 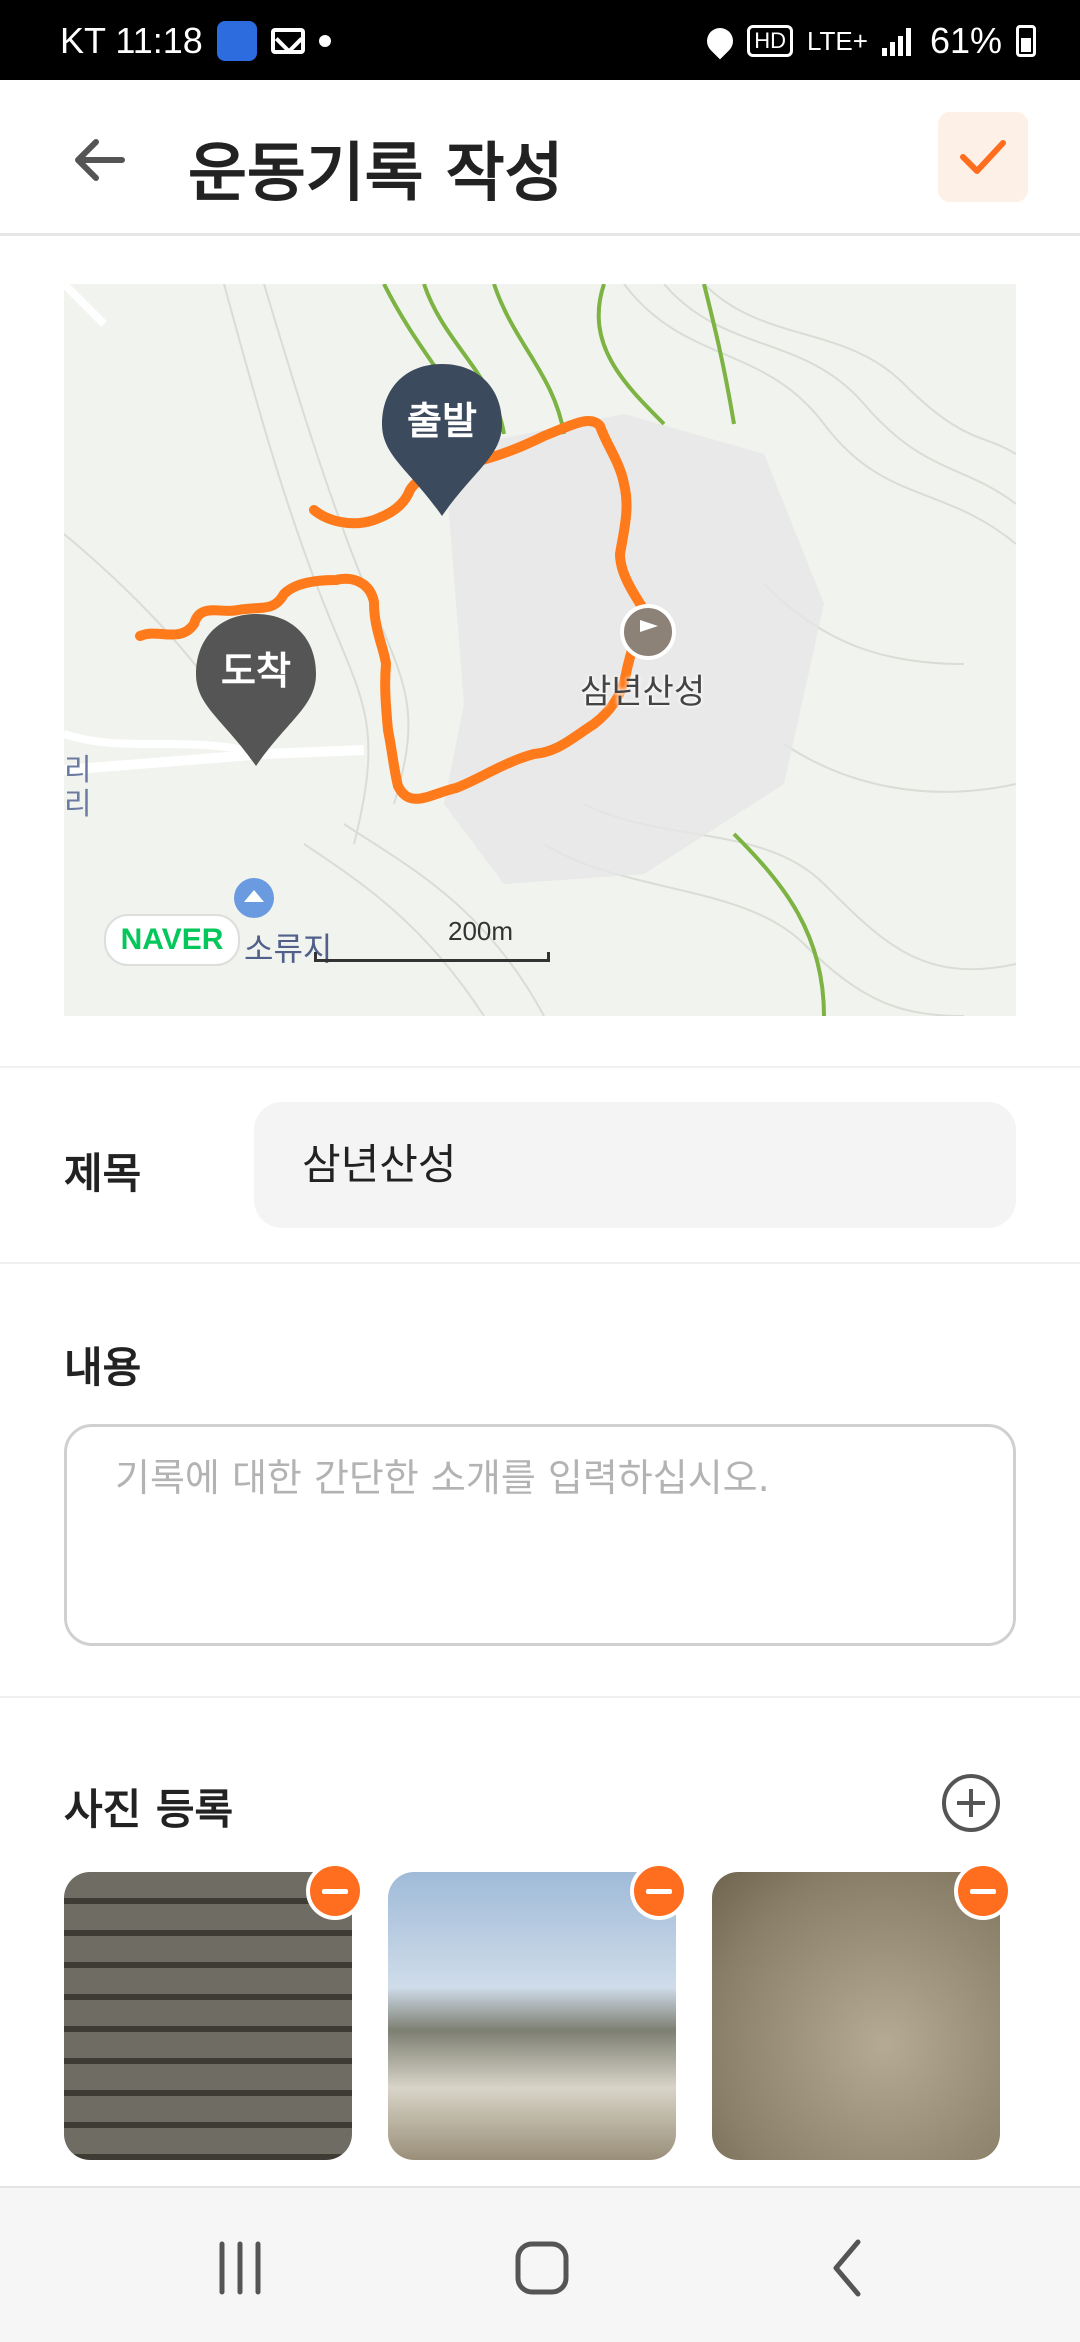 I want to click on signal-icon, so click(x=898, y=41).